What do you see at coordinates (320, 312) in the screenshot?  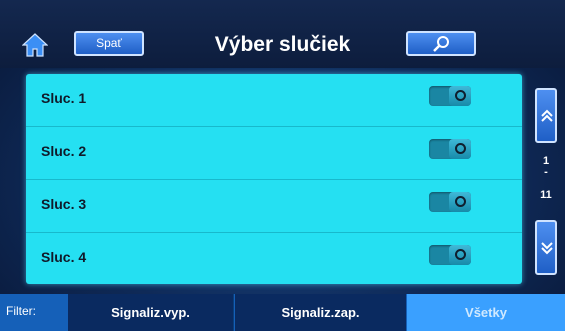 I see `filter-tab-signaling-on: Signaliz.zap.` at bounding box center [320, 312].